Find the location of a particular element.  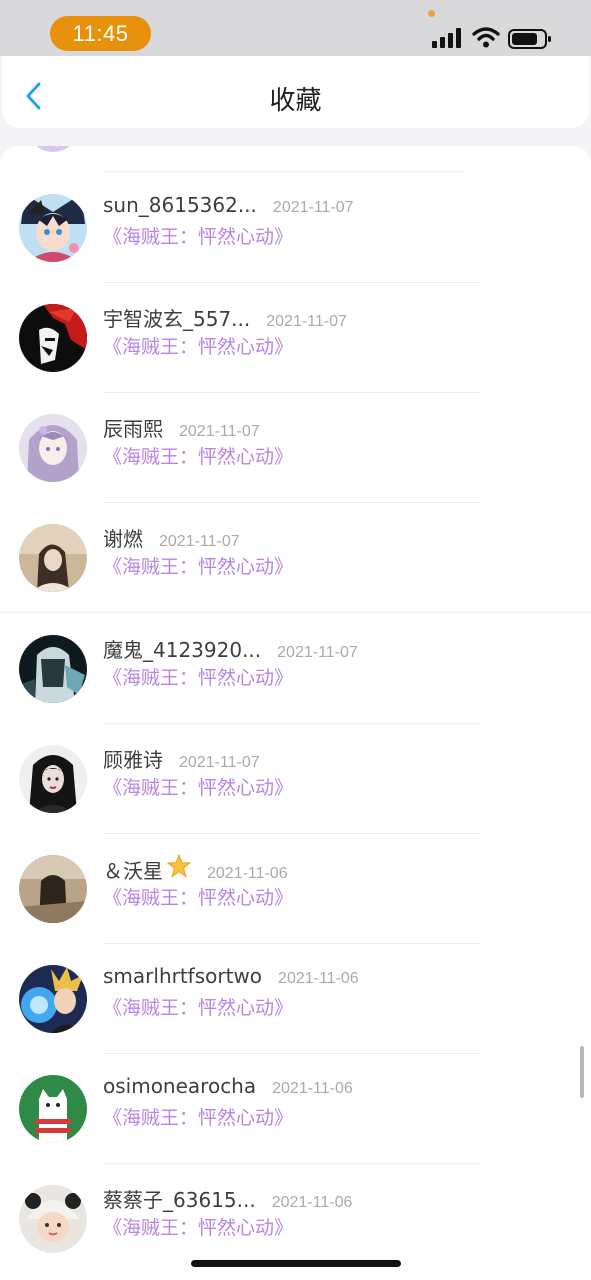

user-name: smarlhrtfsortwo is located at coordinates (183, 976).